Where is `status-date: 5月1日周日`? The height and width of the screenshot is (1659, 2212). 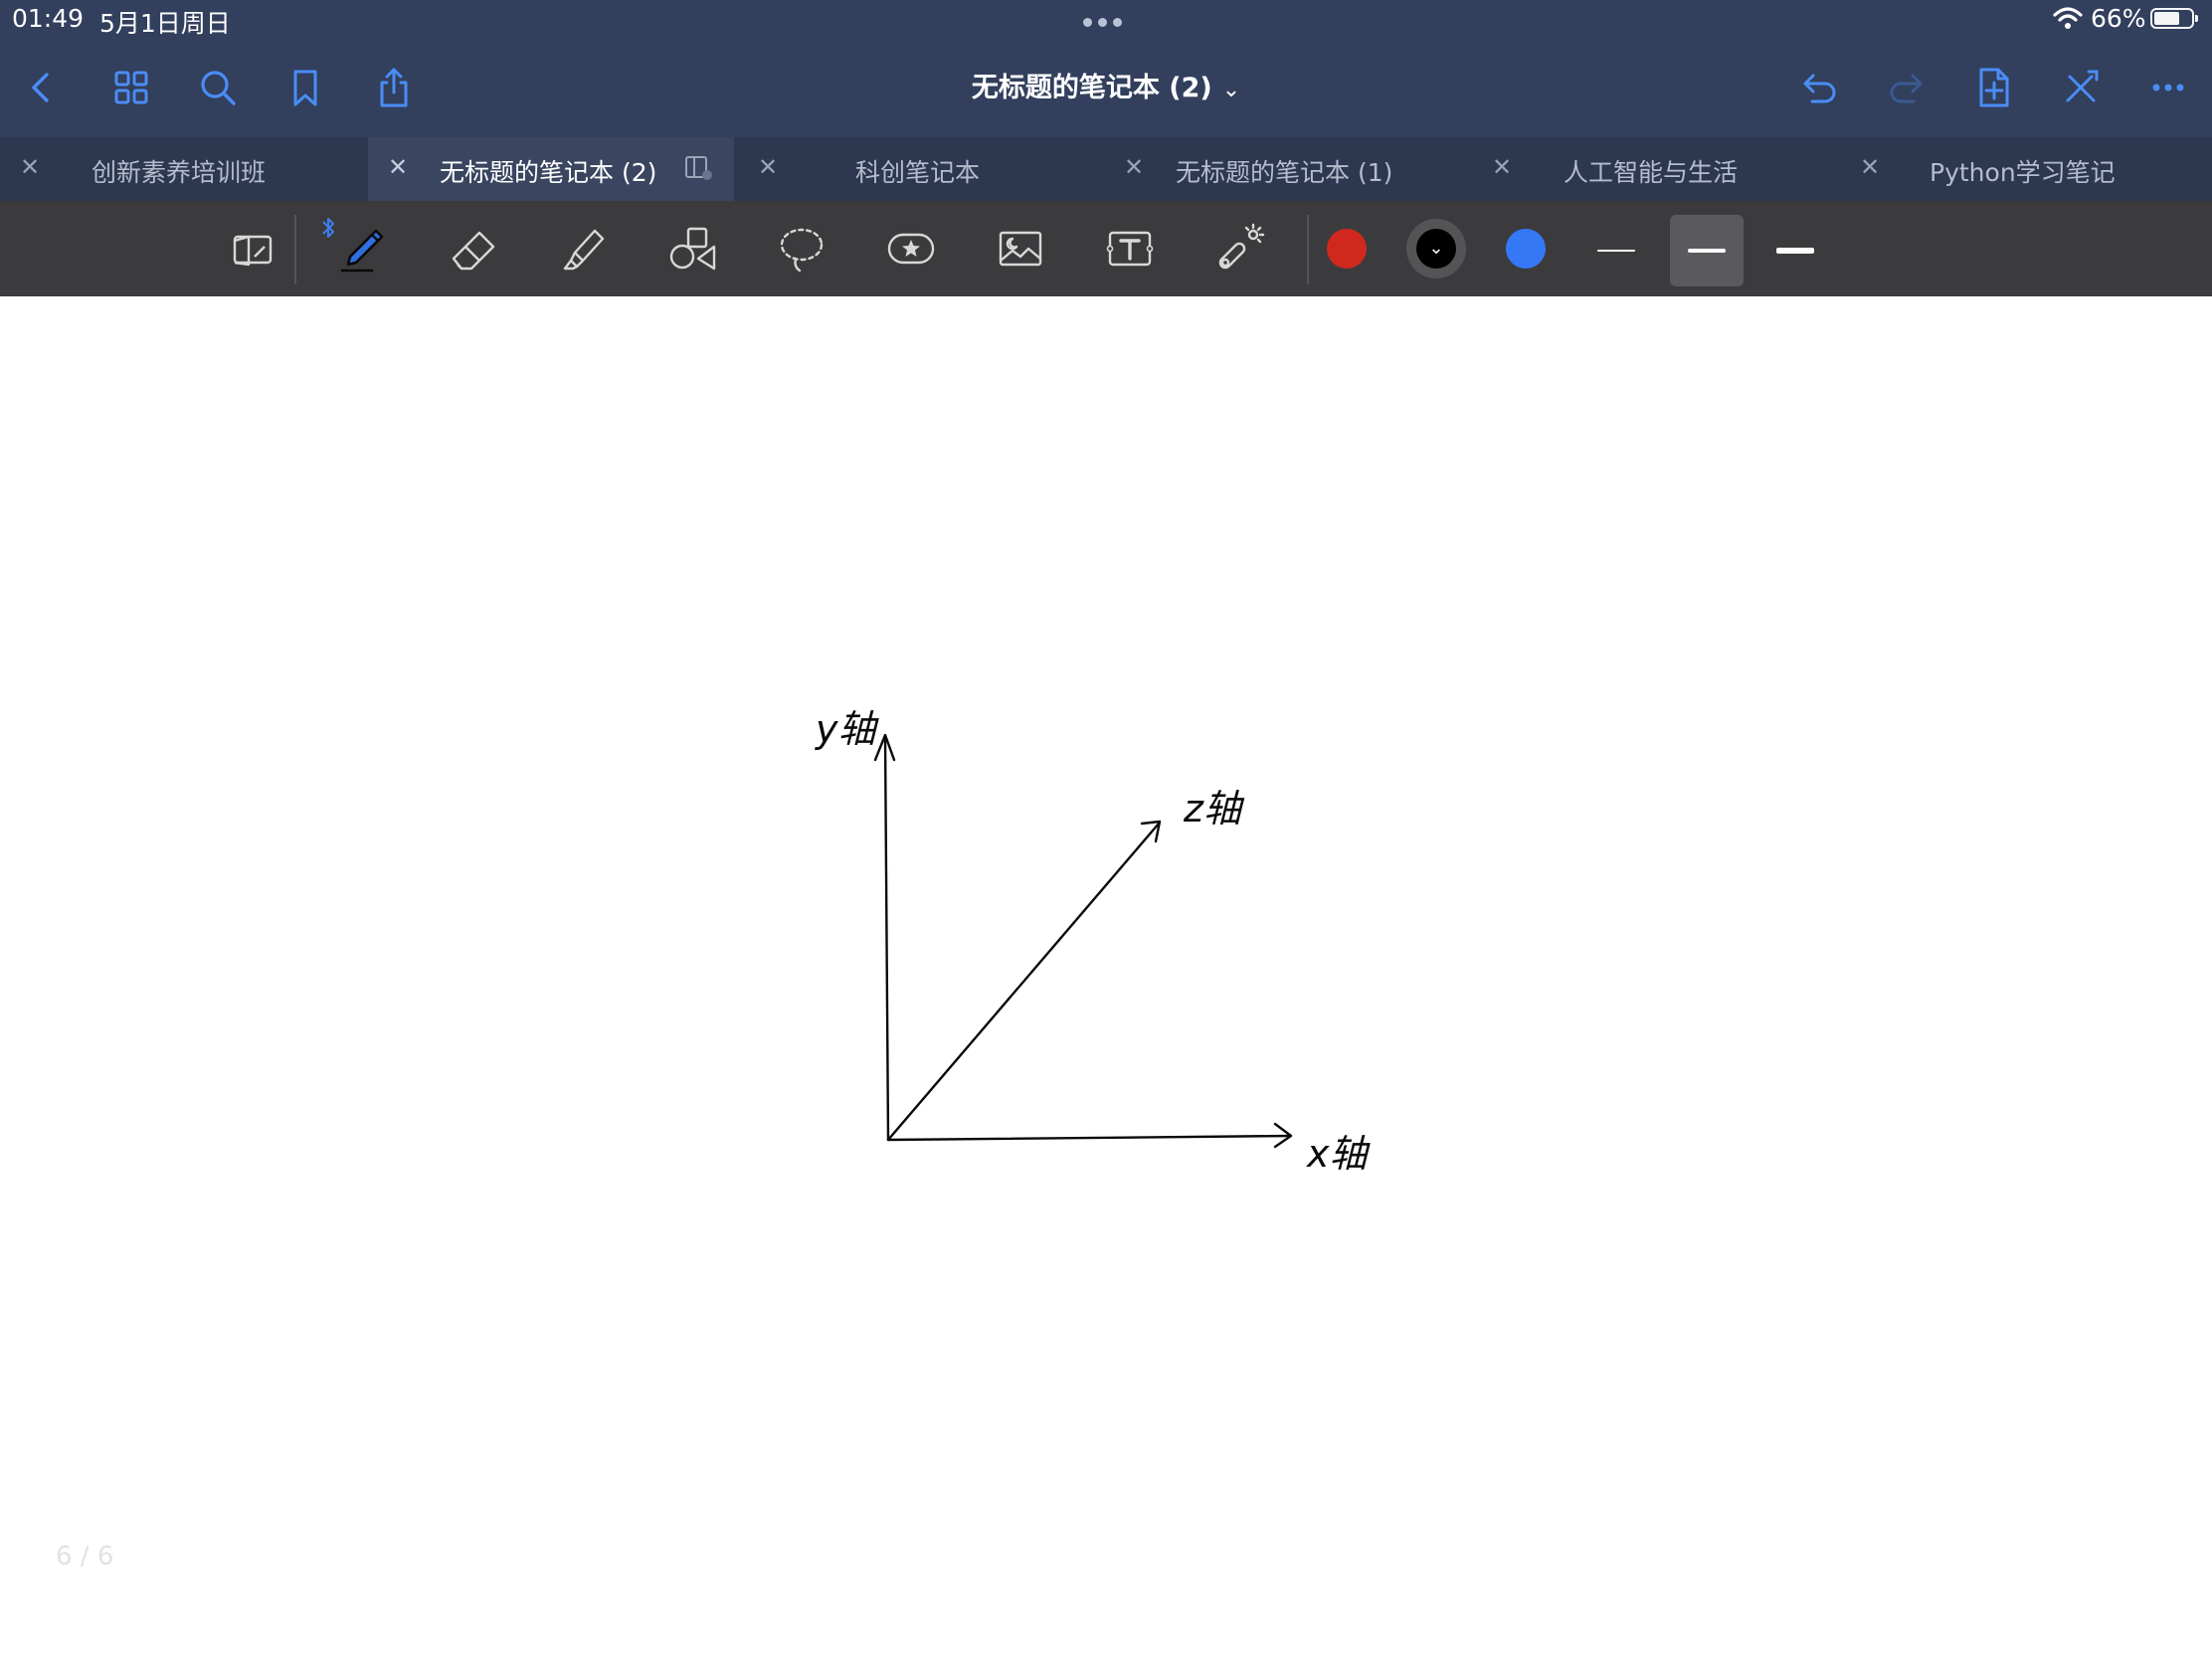
status-date: 5月1日周日 is located at coordinates (165, 23).